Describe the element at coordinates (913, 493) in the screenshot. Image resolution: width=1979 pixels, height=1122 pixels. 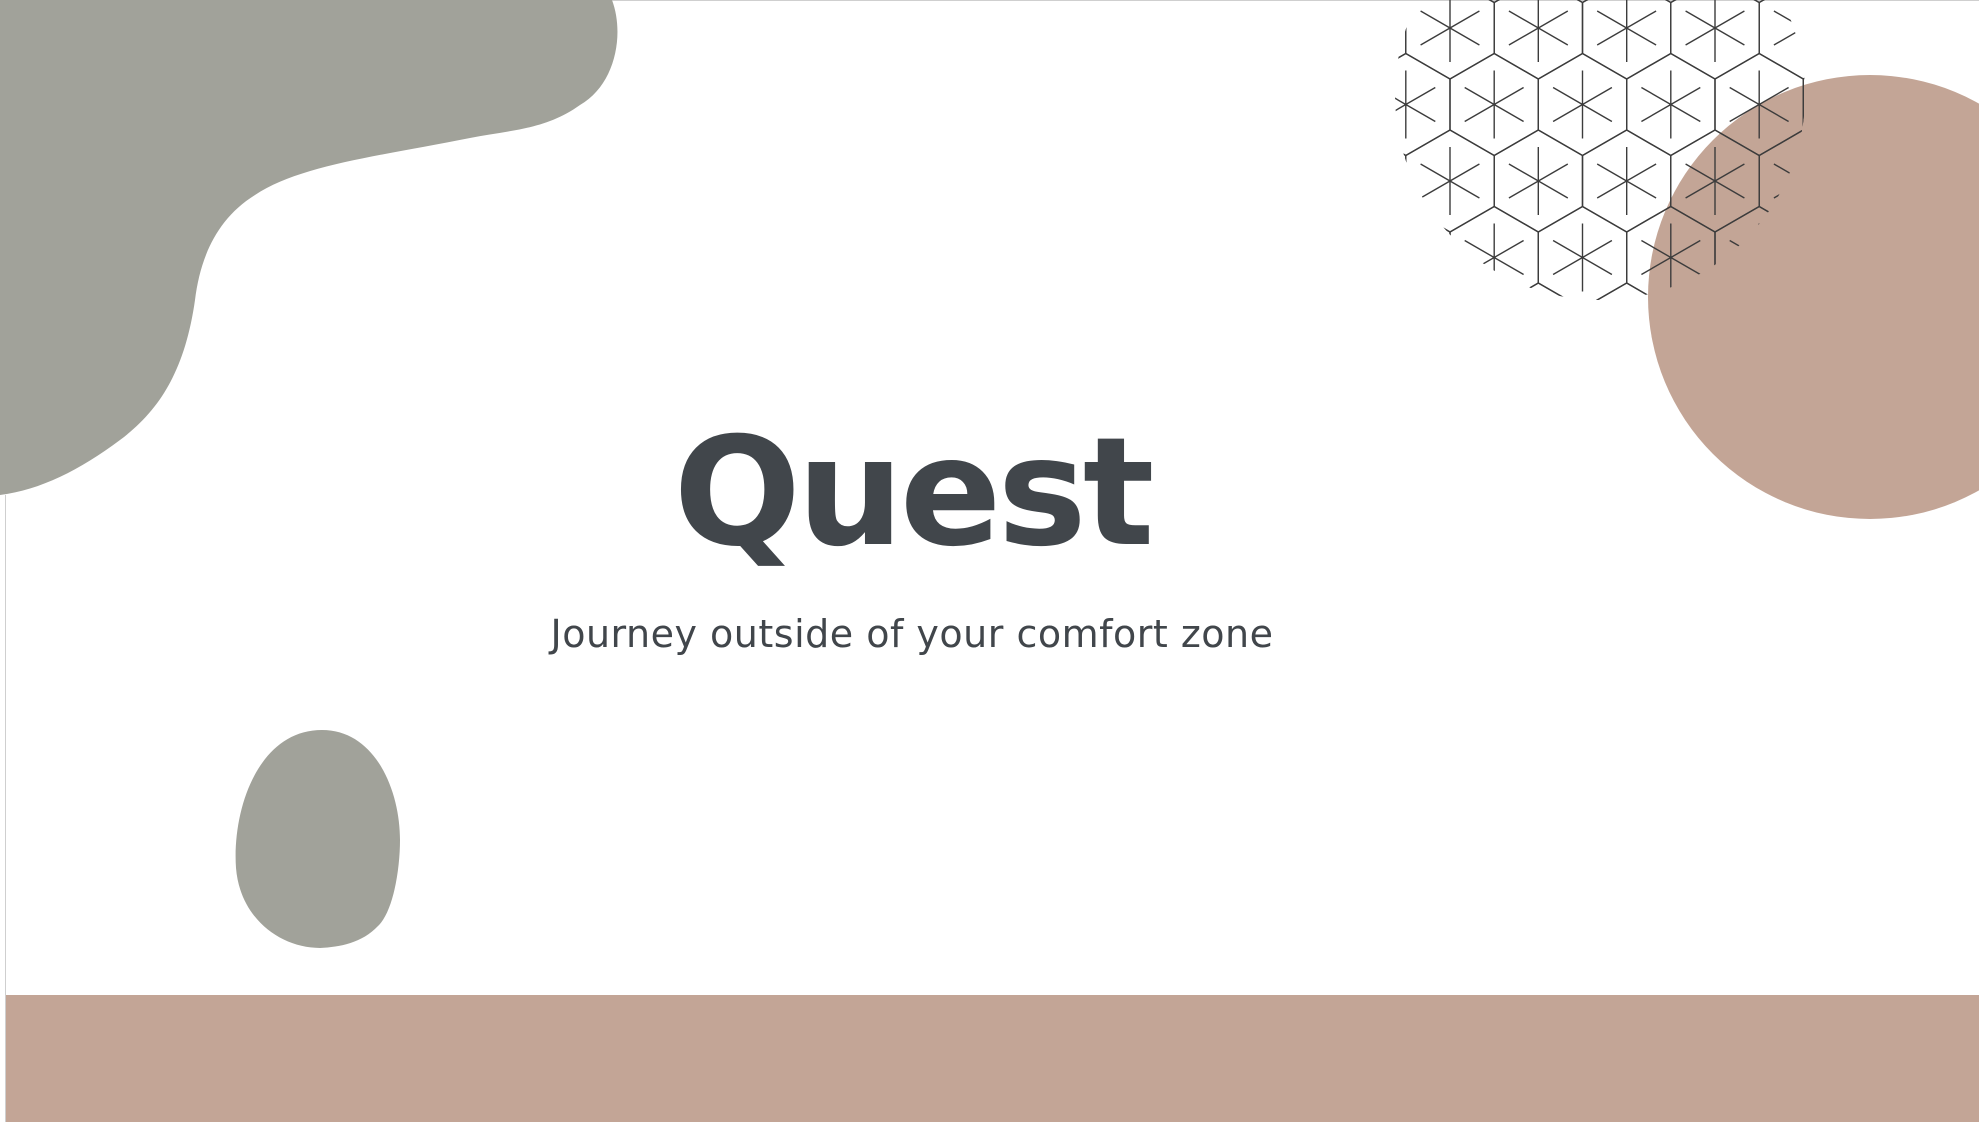
I see `slide-title: Quest` at that location.